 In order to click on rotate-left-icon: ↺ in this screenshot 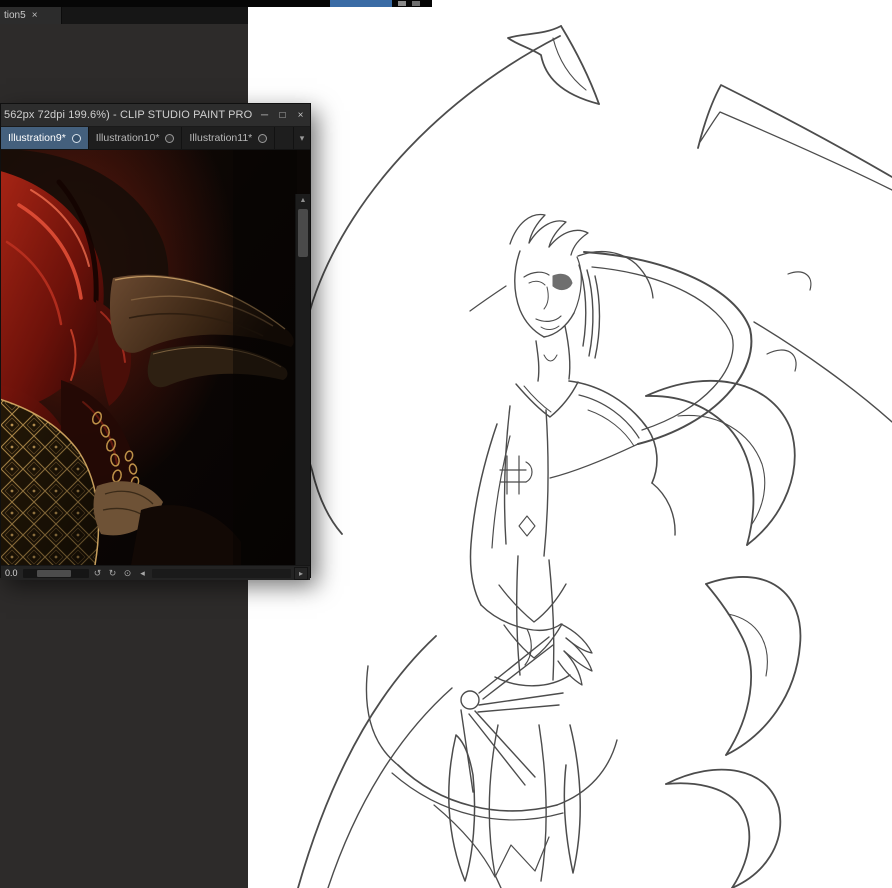, I will do `click(97, 572)`.